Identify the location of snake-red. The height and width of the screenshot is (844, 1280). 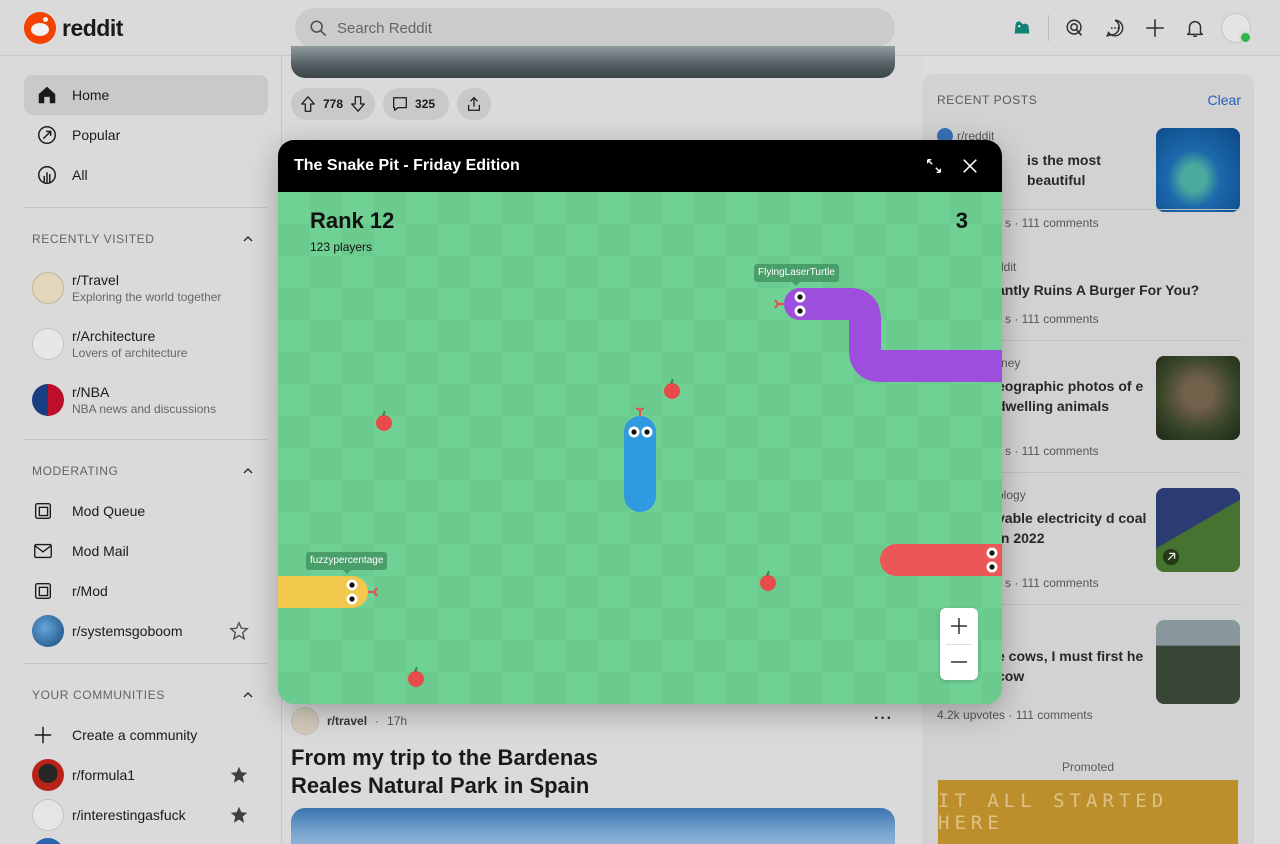
(941, 560).